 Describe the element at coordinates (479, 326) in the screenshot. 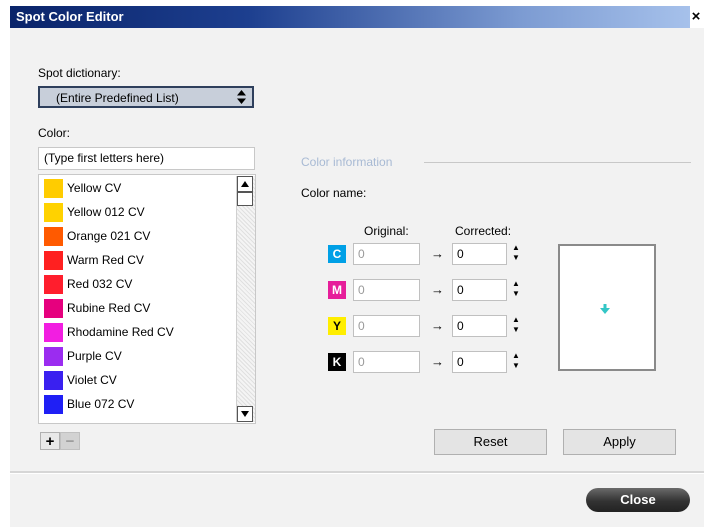

I see `yellow-corrected-field: 0` at that location.